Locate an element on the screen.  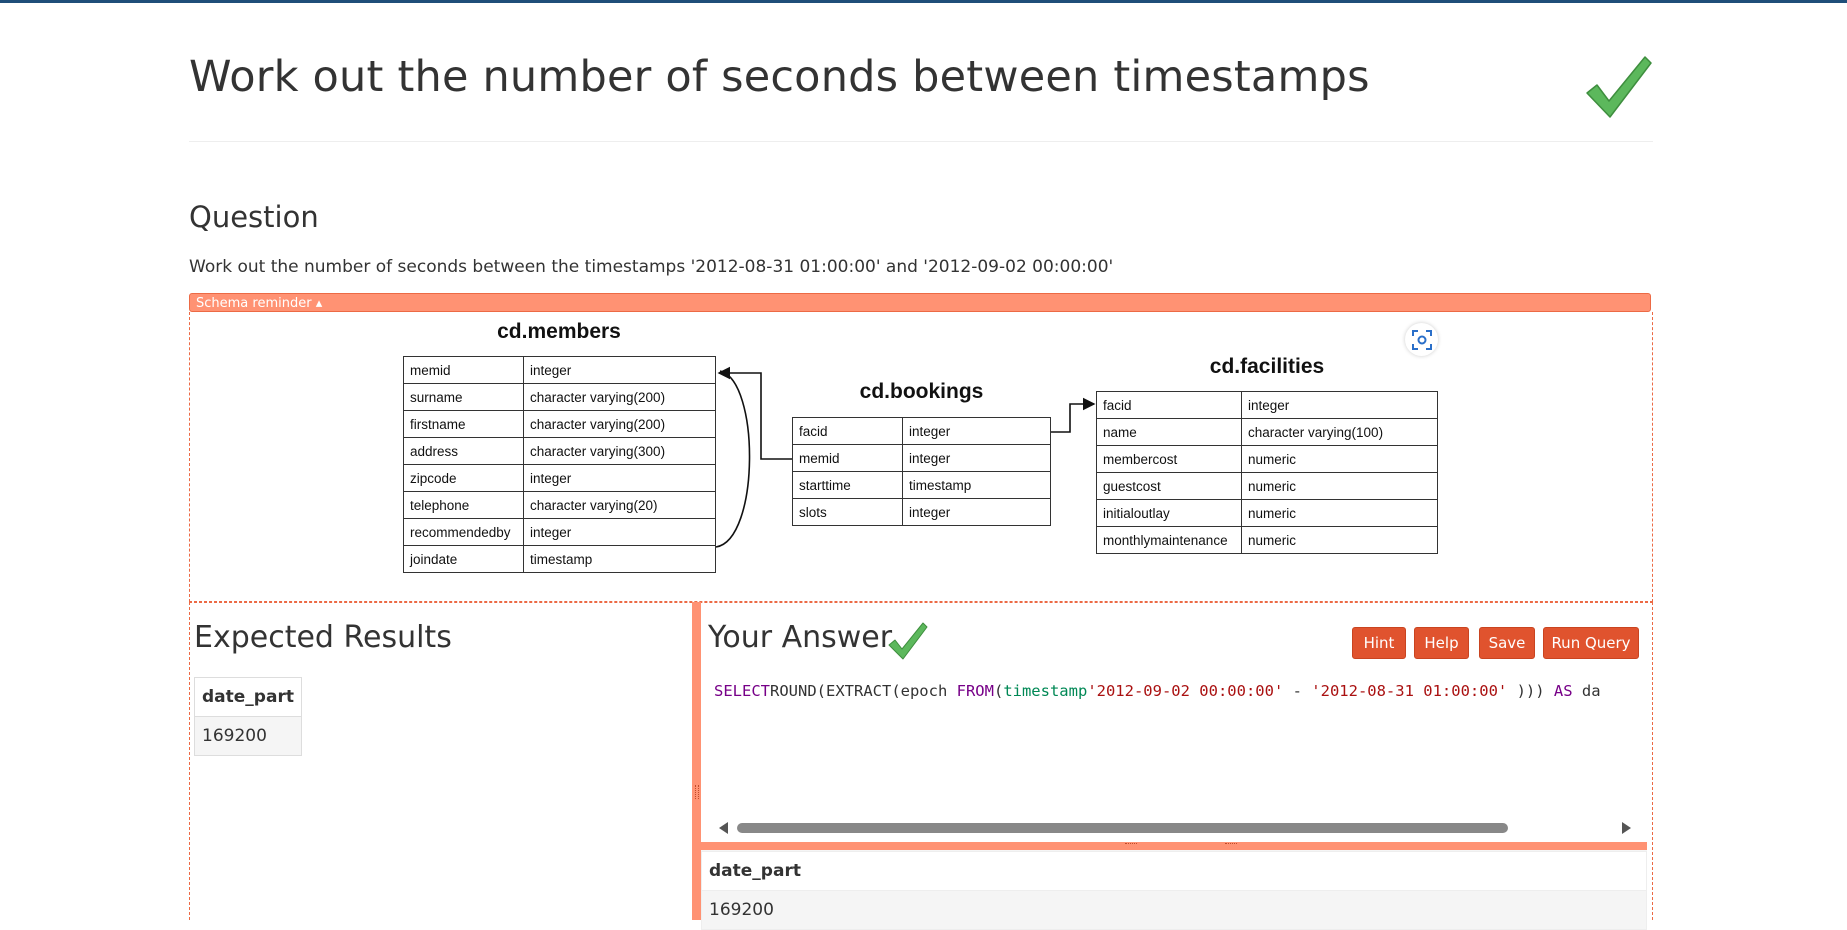
schema-row: guestcost numeric is located at coordinates (1267, 486).